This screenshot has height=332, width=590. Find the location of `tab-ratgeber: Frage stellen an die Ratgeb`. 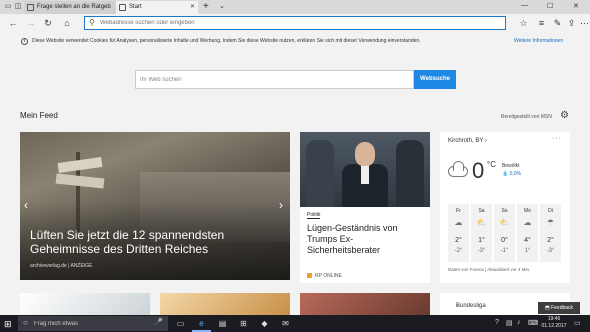

tab-ratgeber: Frage stellen an die Ratgeb is located at coordinates (70, 7).